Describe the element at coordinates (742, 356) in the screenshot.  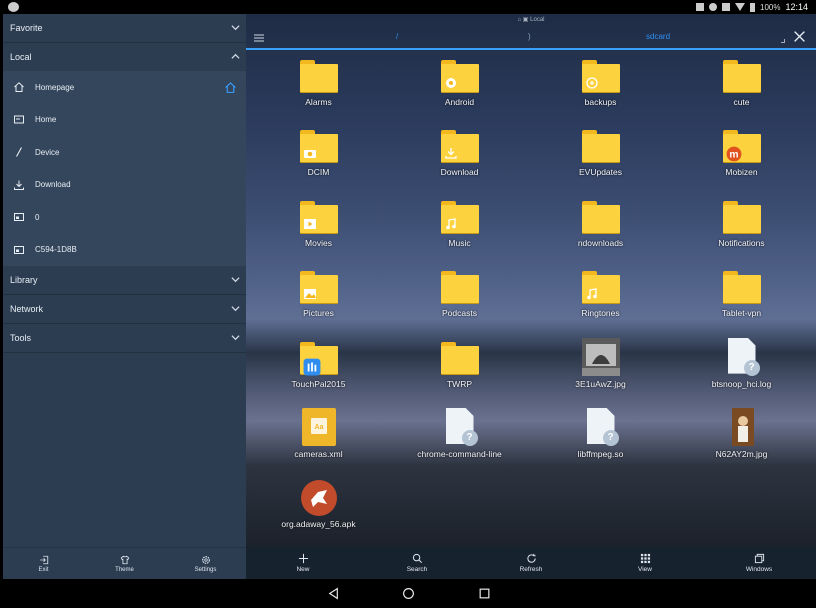
I see `unknown-file-icon: ?` at that location.